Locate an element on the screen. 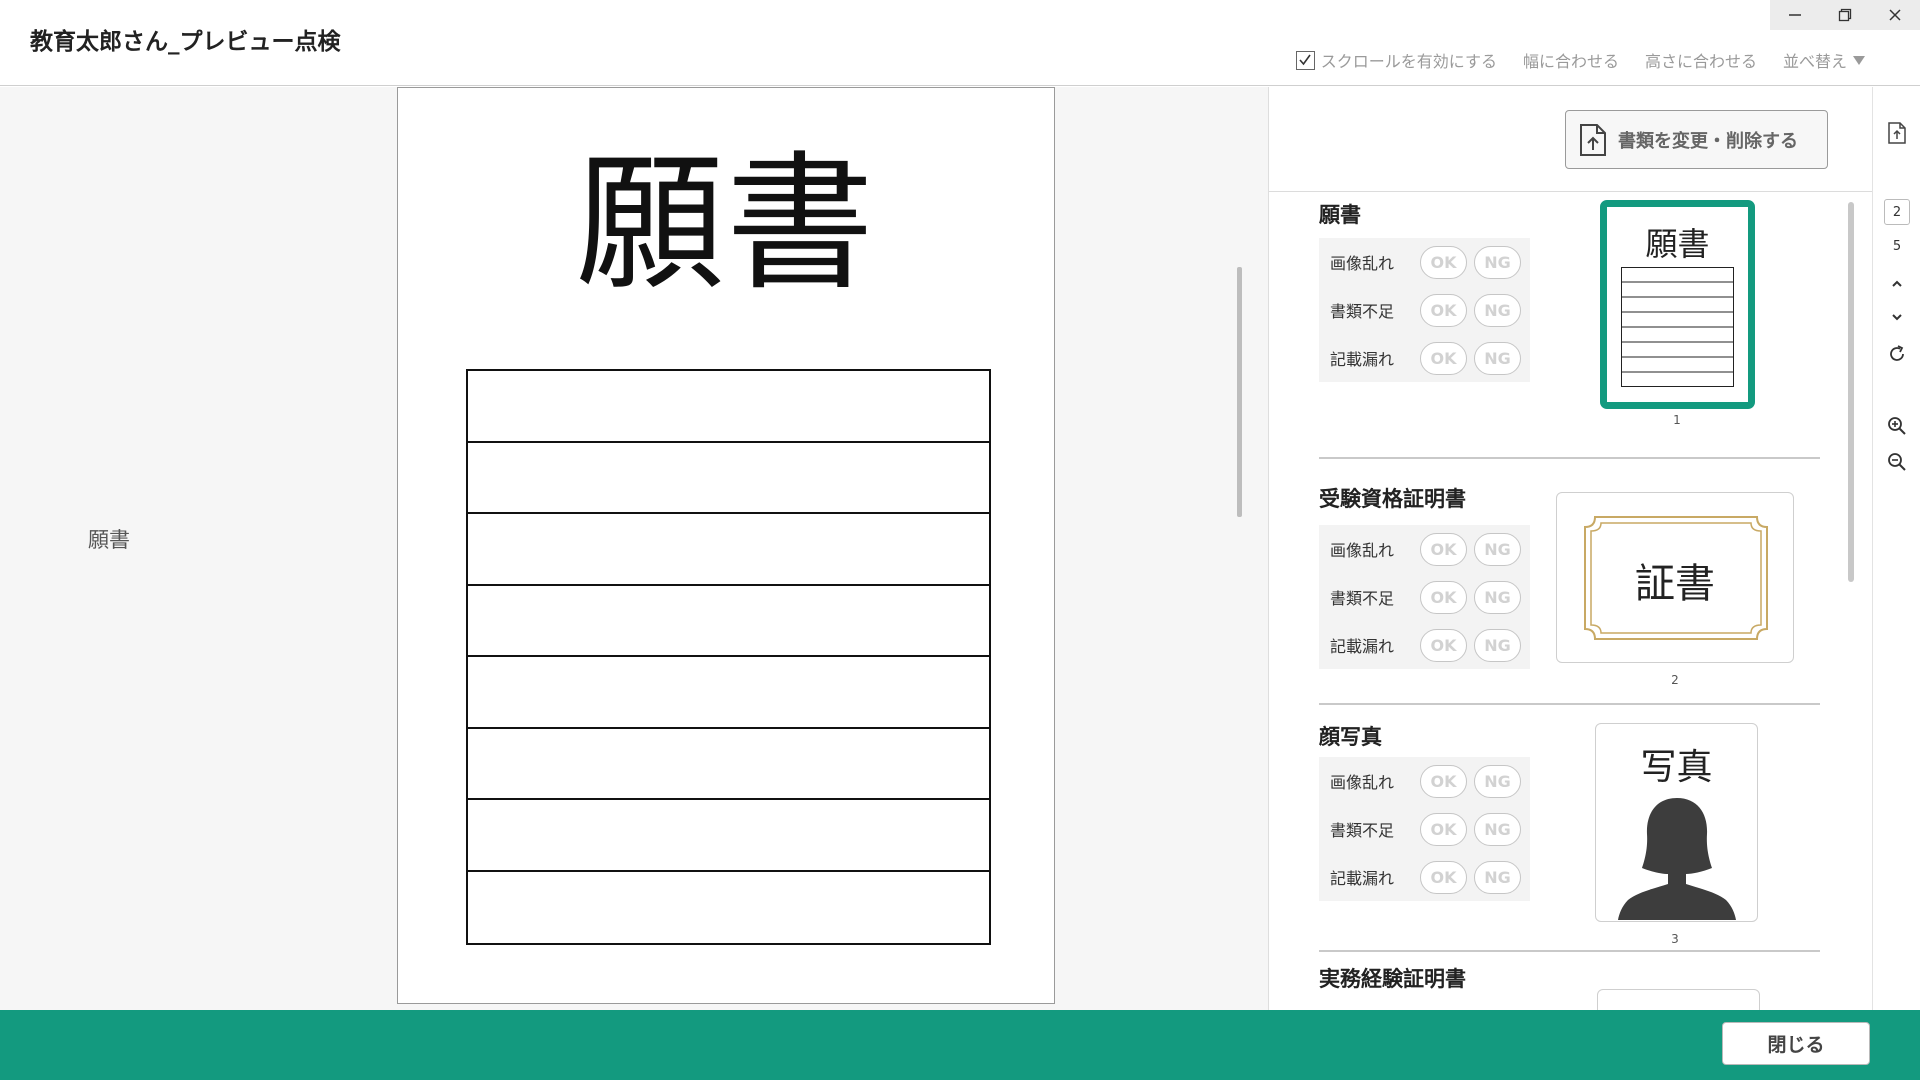  viewer-scrollbar is located at coordinates (1239, 392).